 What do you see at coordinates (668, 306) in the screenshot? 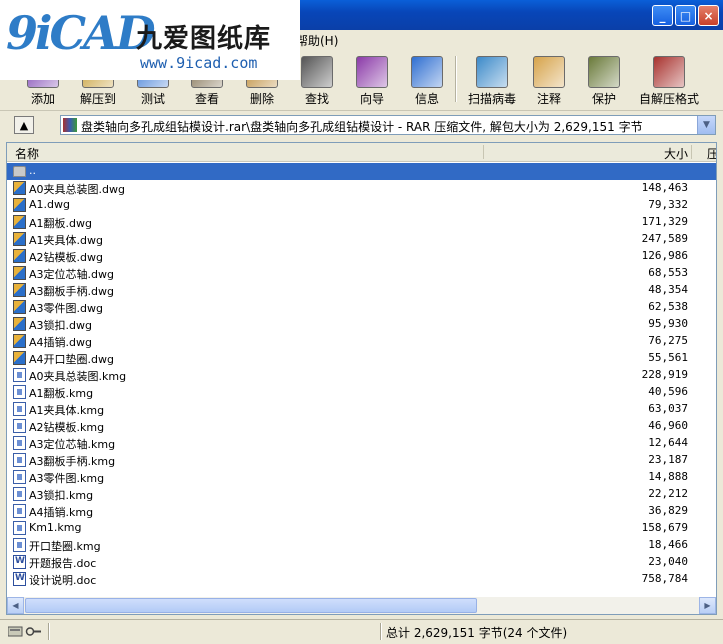
I see `file-size: 62,538` at bounding box center [668, 306].